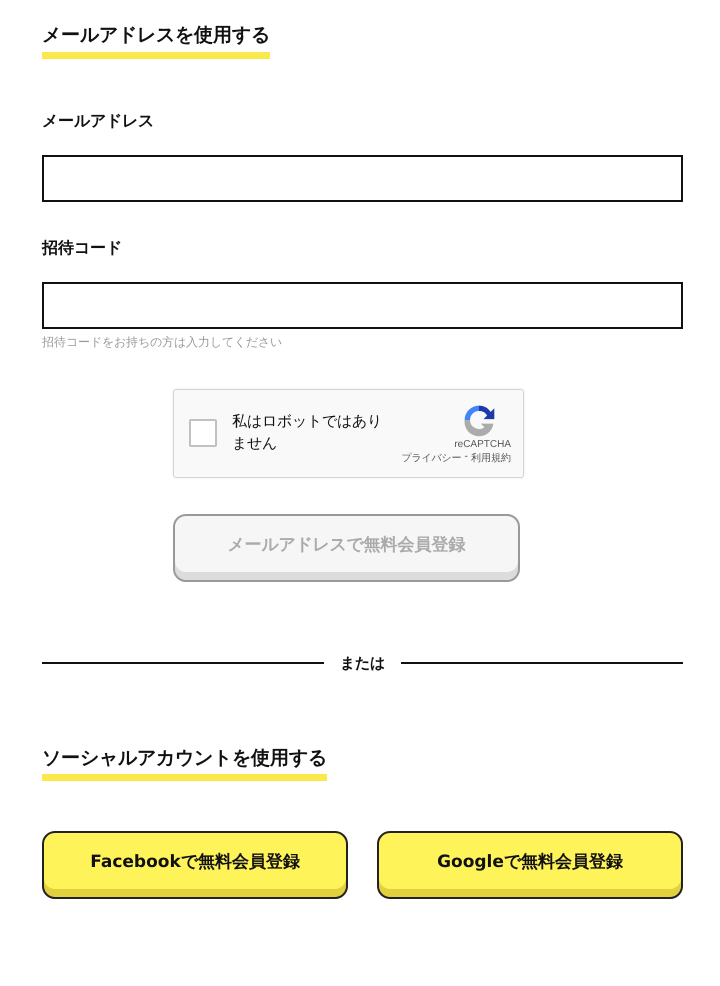  What do you see at coordinates (362, 663) in the screenshot?
I see `divider-label: または` at bounding box center [362, 663].